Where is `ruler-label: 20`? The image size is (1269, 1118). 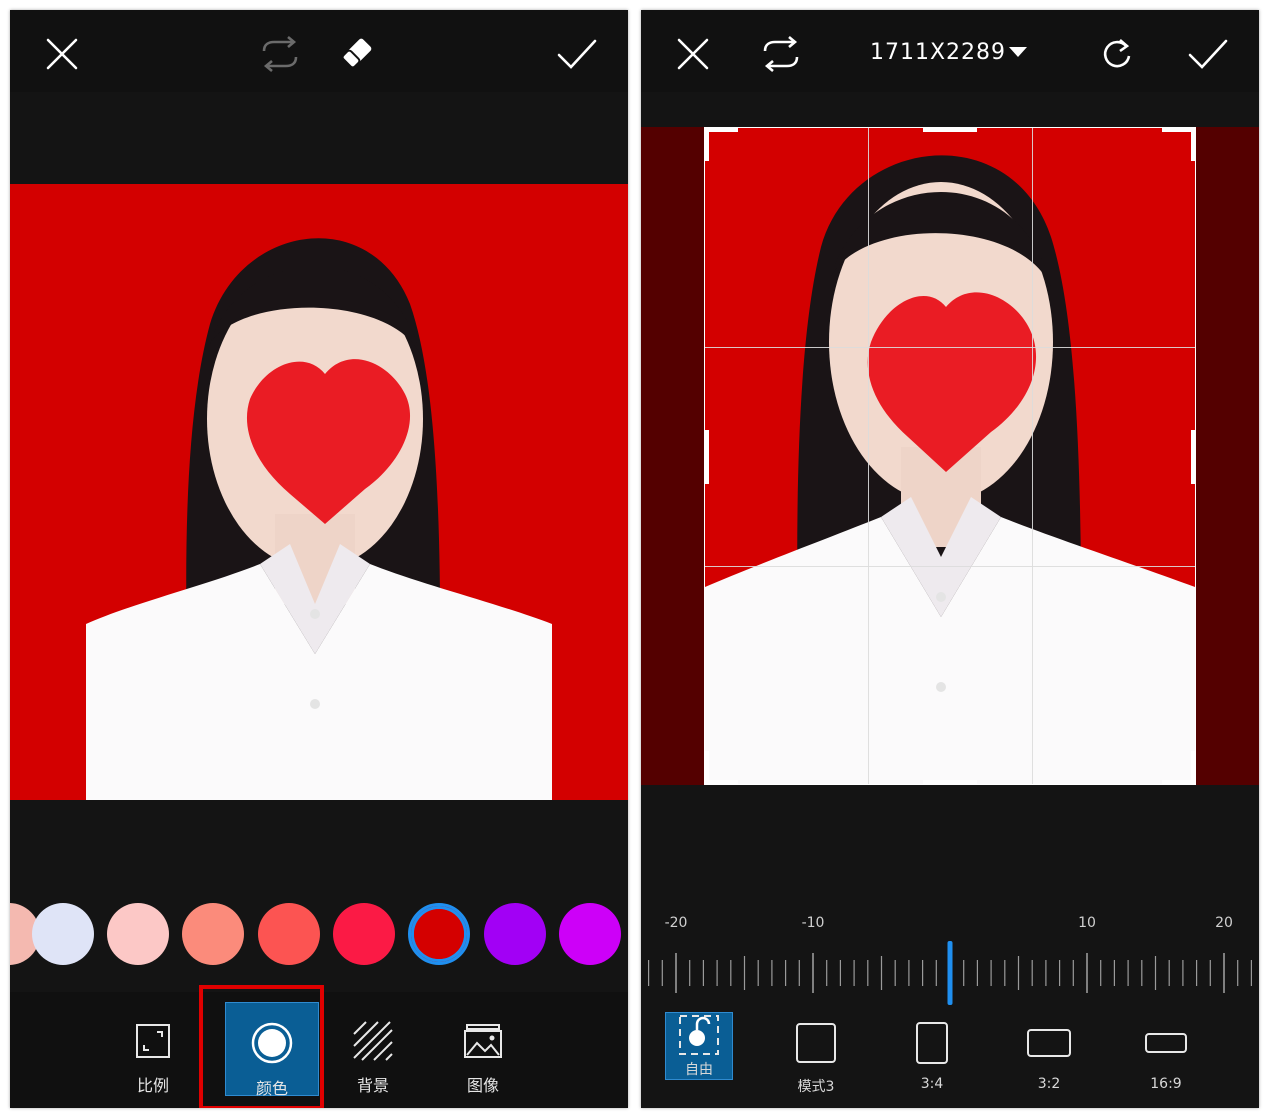 ruler-label: 20 is located at coordinates (1224, 923).